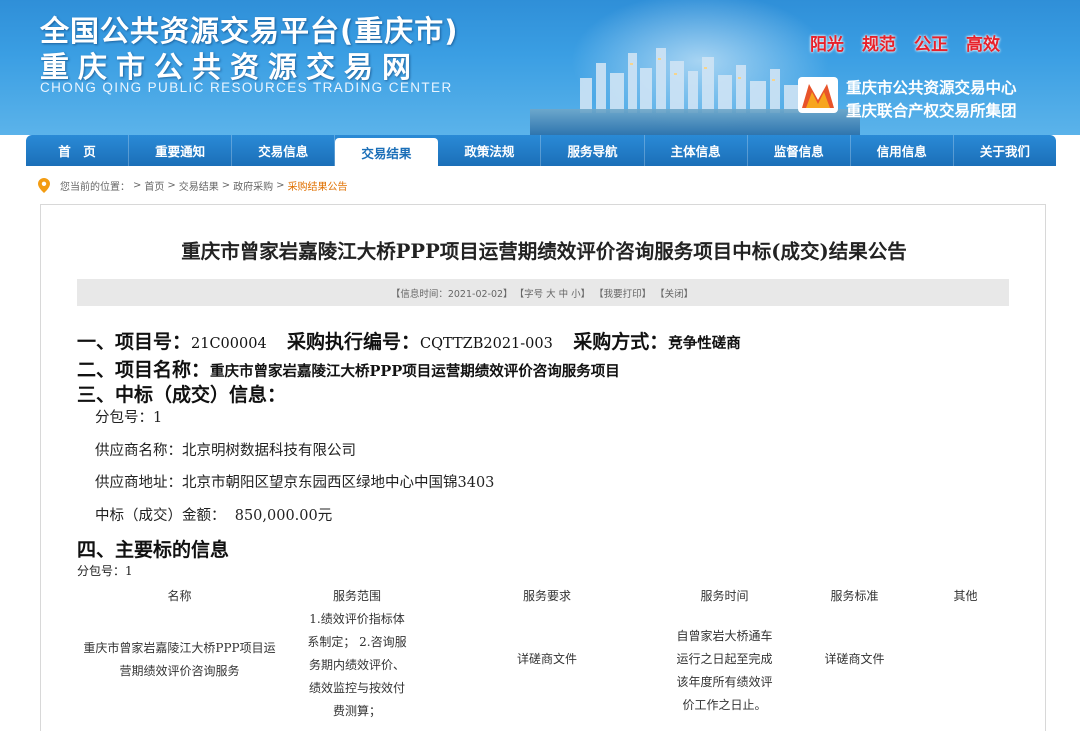 The width and height of the screenshot is (1080, 731). Describe the element at coordinates (154, 185) in the screenshot. I see `breadcrumb-home: 首页` at that location.